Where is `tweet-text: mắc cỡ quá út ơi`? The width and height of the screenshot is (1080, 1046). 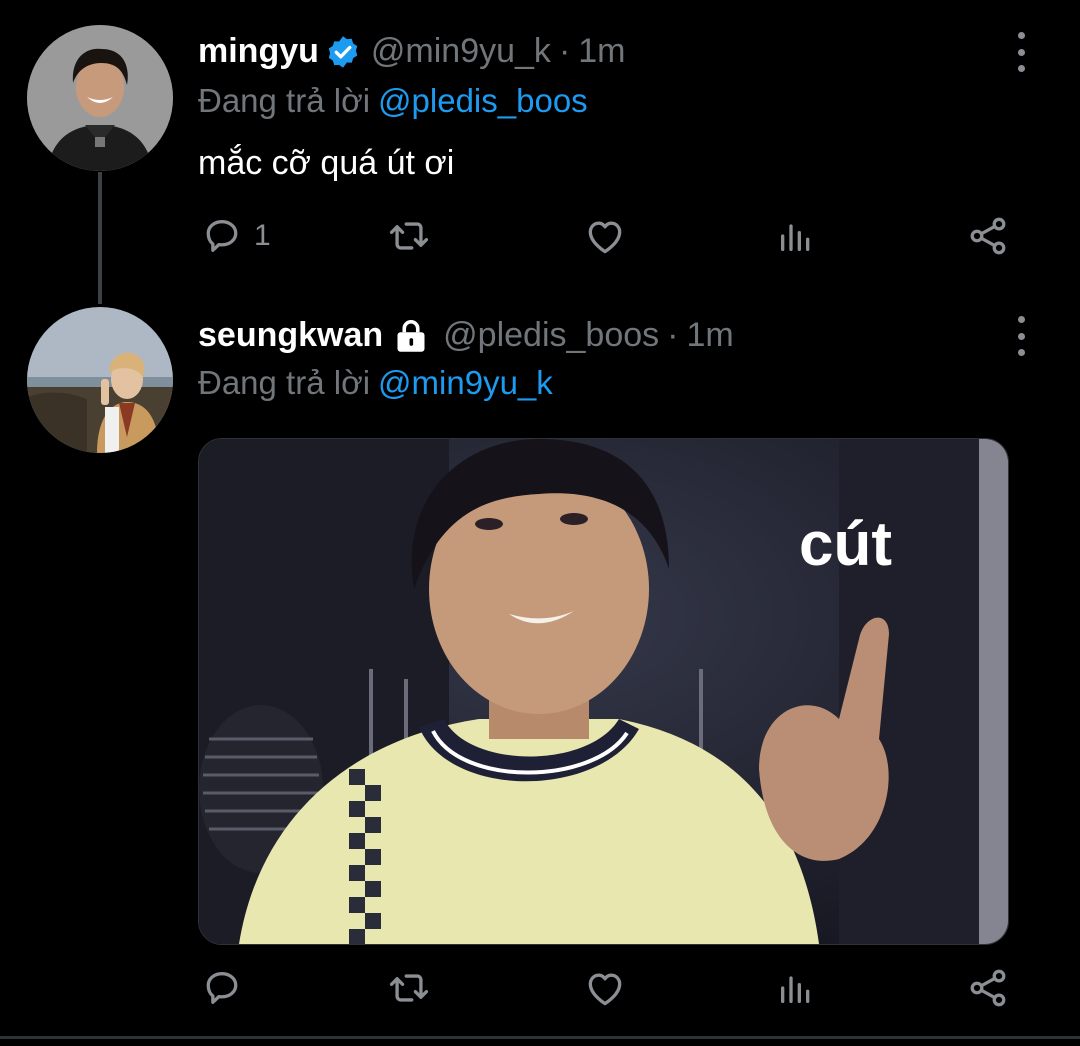 tweet-text: mắc cỡ quá út ơi is located at coordinates (326, 163).